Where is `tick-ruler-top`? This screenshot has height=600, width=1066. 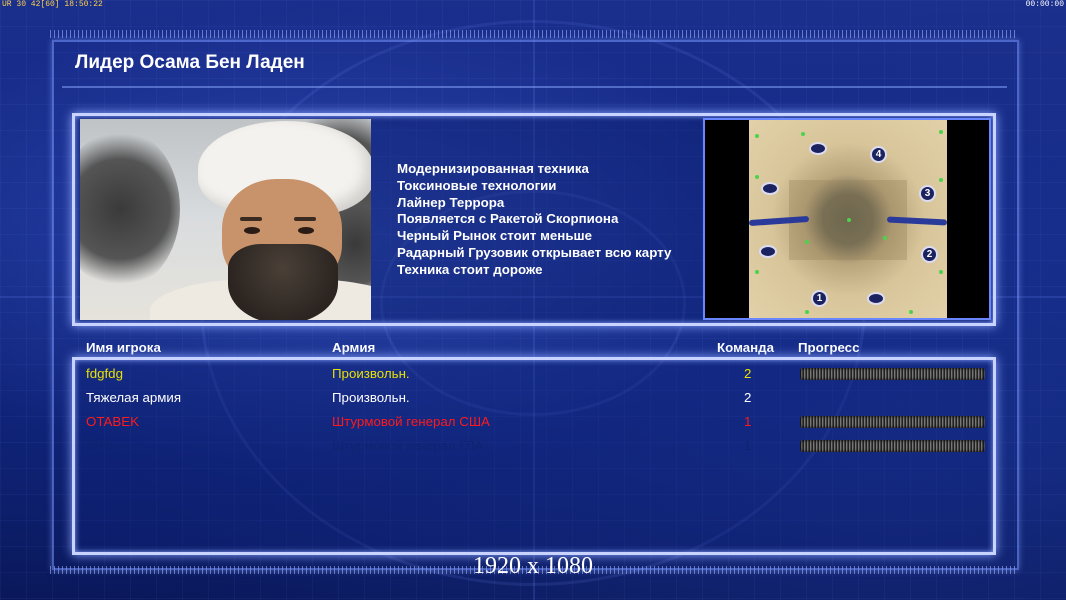 tick-ruler-top is located at coordinates (534, 34).